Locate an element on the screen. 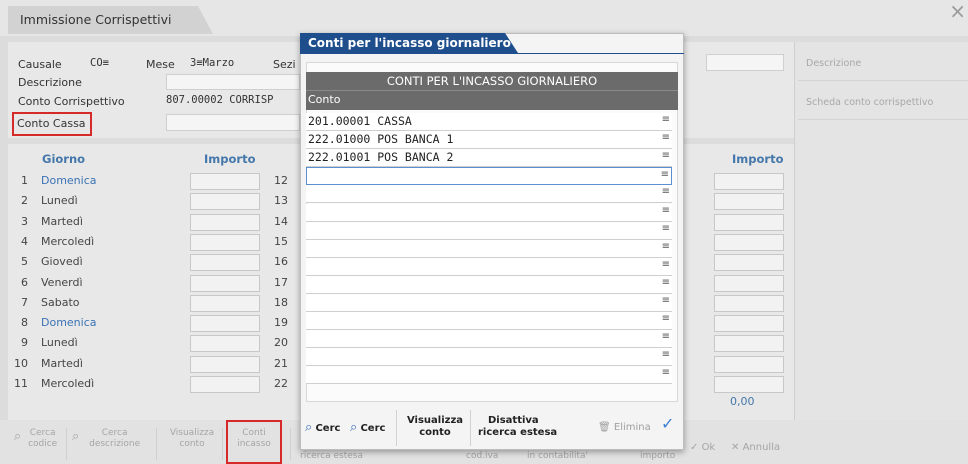  conto-row: 201.00001 CASSA ≡ is located at coordinates (489, 122).